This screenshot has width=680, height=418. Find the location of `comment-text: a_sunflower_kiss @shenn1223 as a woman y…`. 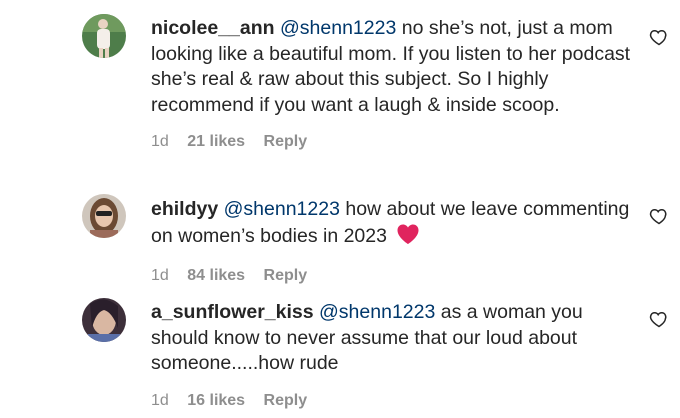

comment-text: a_sunflower_kiss @shenn1223 as a woman y… is located at coordinates (391, 338).